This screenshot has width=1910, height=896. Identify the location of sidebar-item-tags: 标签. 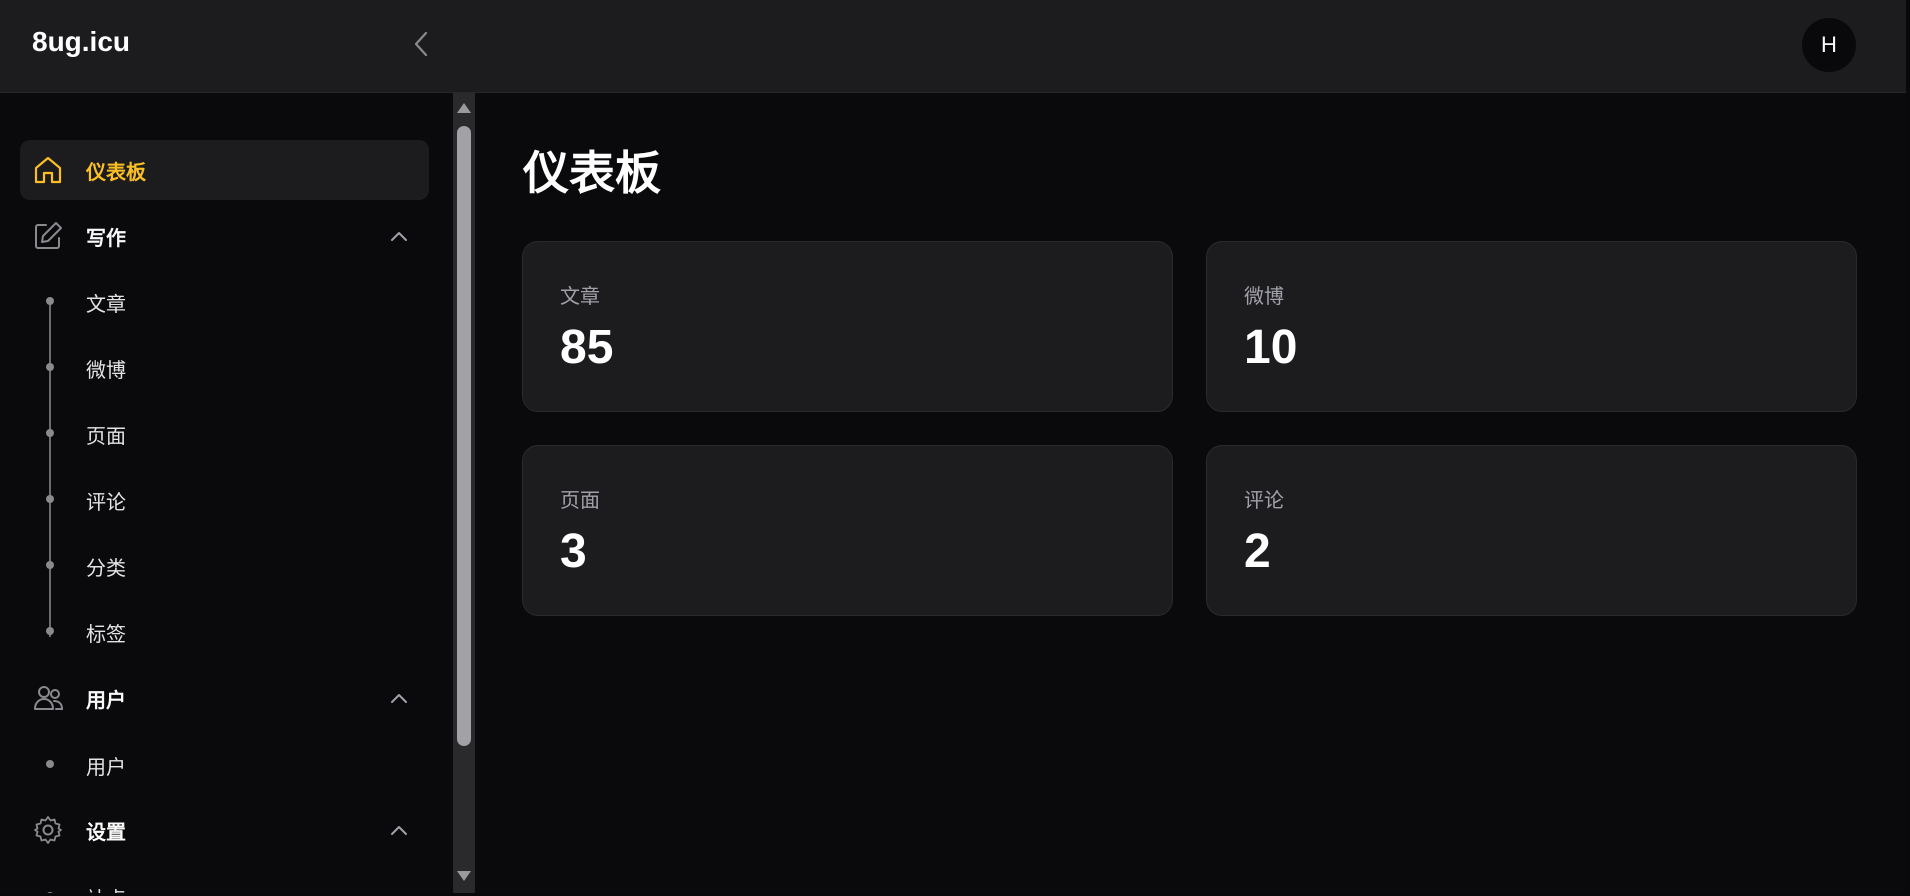
(224, 631).